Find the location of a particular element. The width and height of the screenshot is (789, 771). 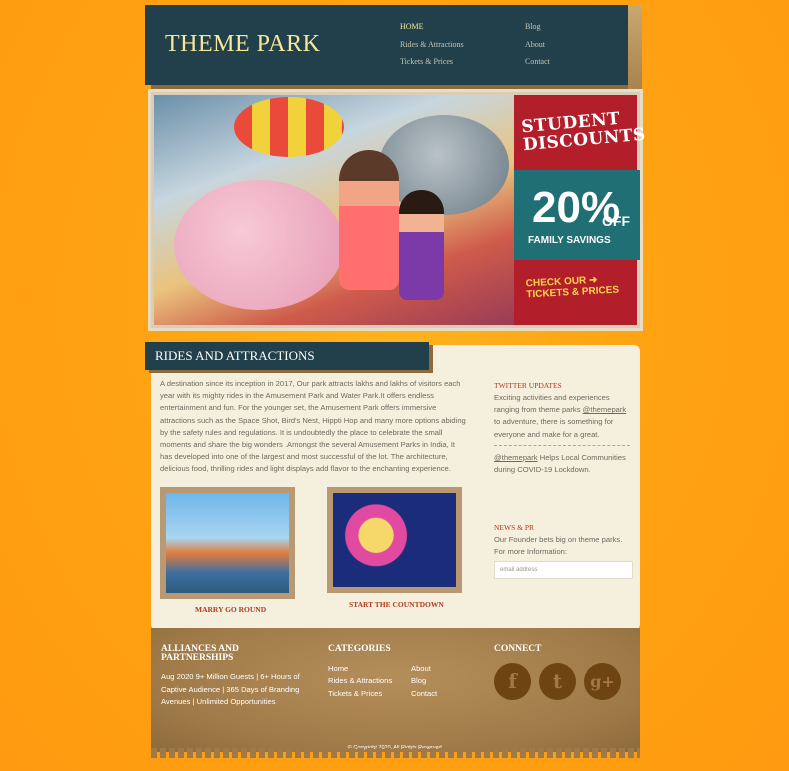

arrow-right-icon: ➜ is located at coordinates (593, 280).